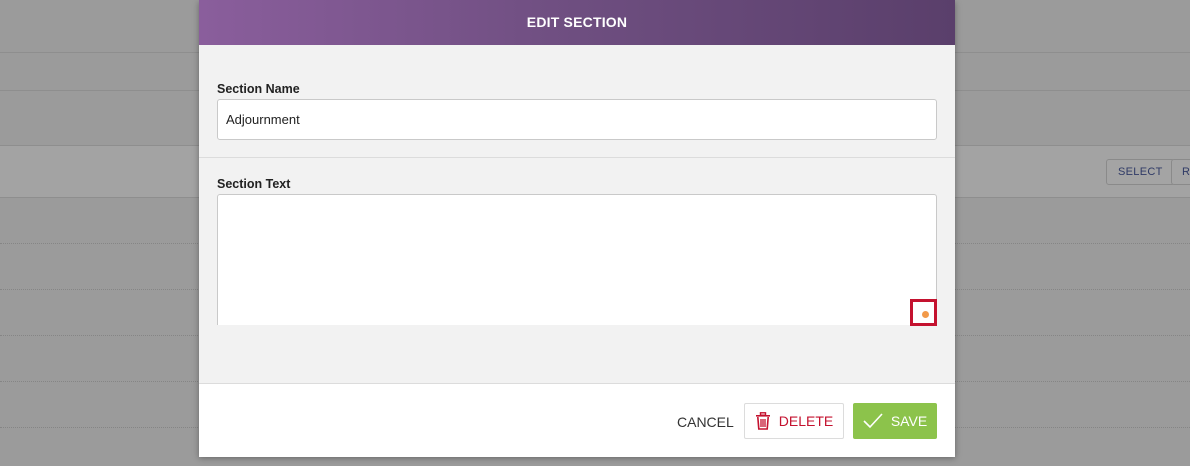 The image size is (1190, 466). What do you see at coordinates (577, 22) in the screenshot?
I see `dialog-title: EDIT SECTION` at bounding box center [577, 22].